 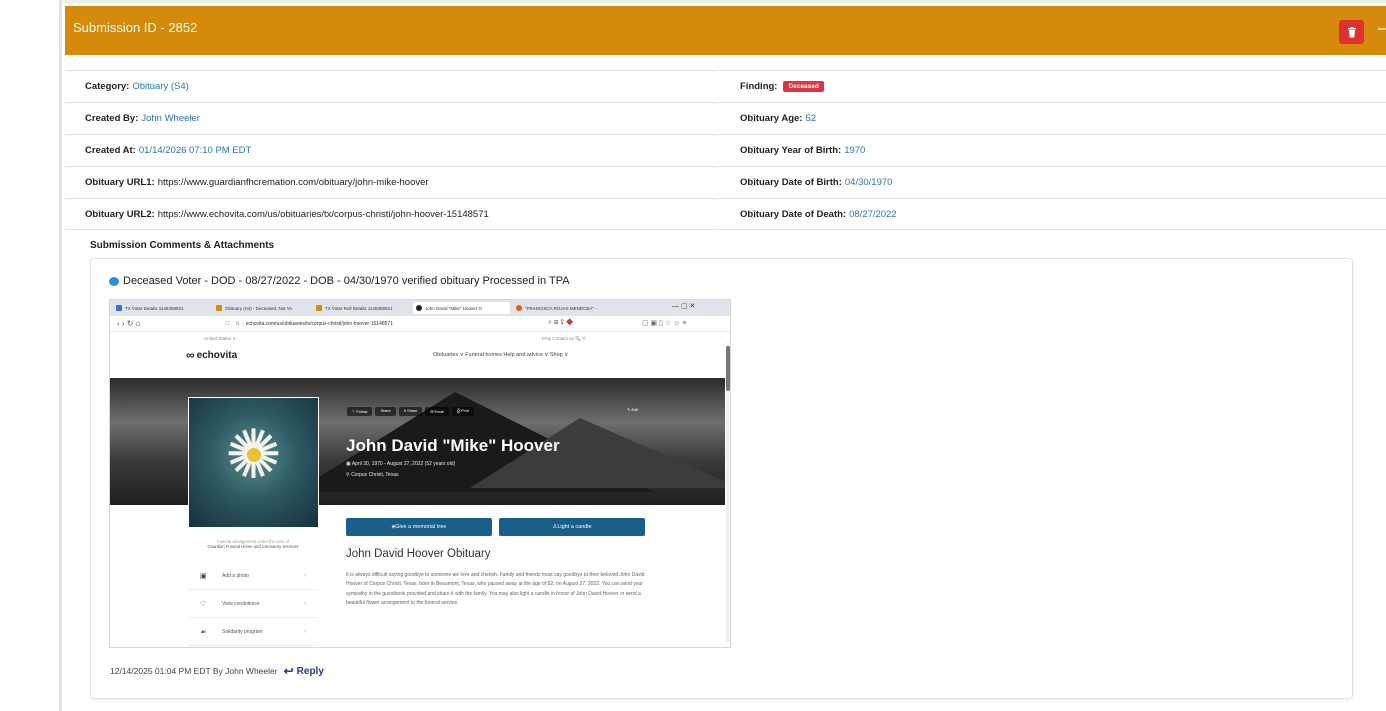 What do you see at coordinates (693, 1) in the screenshot?
I see `top-border` at bounding box center [693, 1].